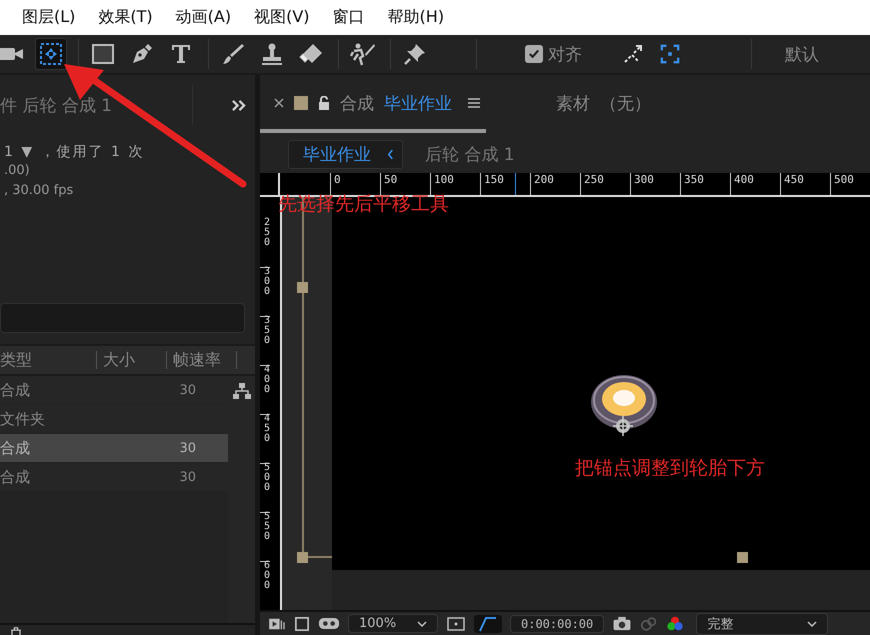 The height and width of the screenshot is (635, 870). What do you see at coordinates (103, 54) in the screenshot?
I see `rectangle-icon` at bounding box center [103, 54].